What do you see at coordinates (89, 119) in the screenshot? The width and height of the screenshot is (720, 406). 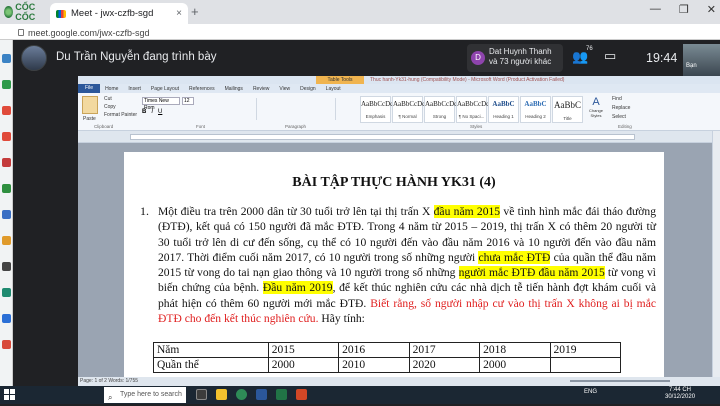 I see `paste-button: Paste` at bounding box center [89, 119].